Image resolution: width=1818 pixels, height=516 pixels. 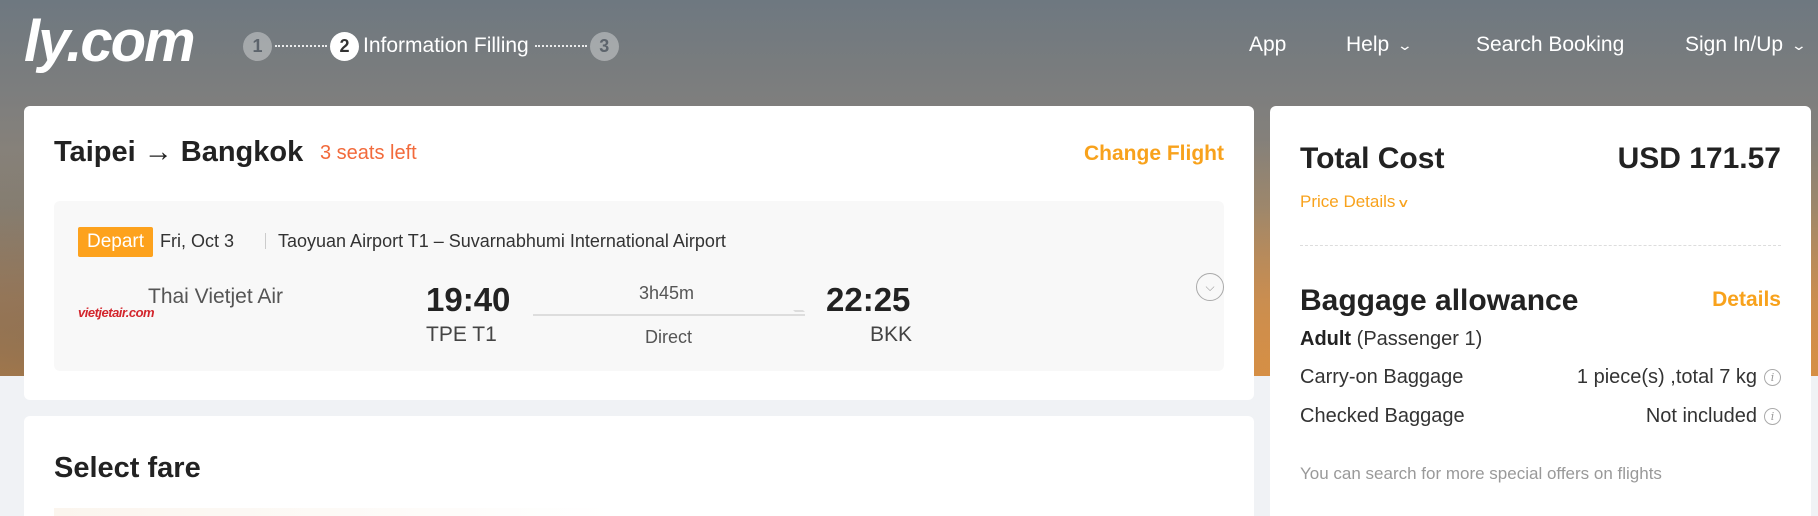 I want to click on step-2-label: Information Filling, so click(x=446, y=45).